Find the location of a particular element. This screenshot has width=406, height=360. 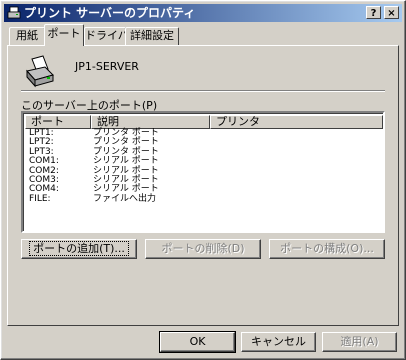

printer-app-icon is located at coordinates (14, 12).